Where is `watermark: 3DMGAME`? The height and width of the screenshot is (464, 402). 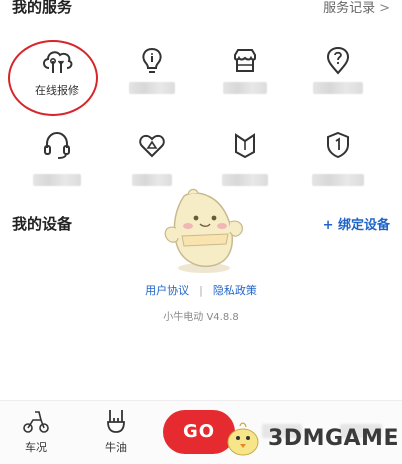 watermark: 3DMGAME is located at coordinates (310, 438).